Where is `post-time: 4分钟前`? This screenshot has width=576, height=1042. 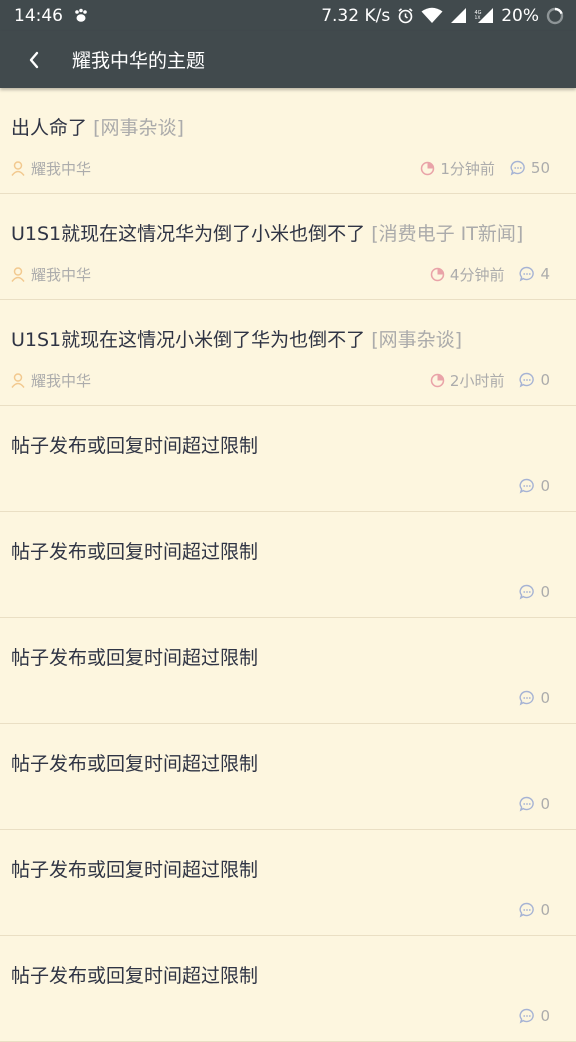 post-time: 4分钟前 is located at coordinates (477, 274).